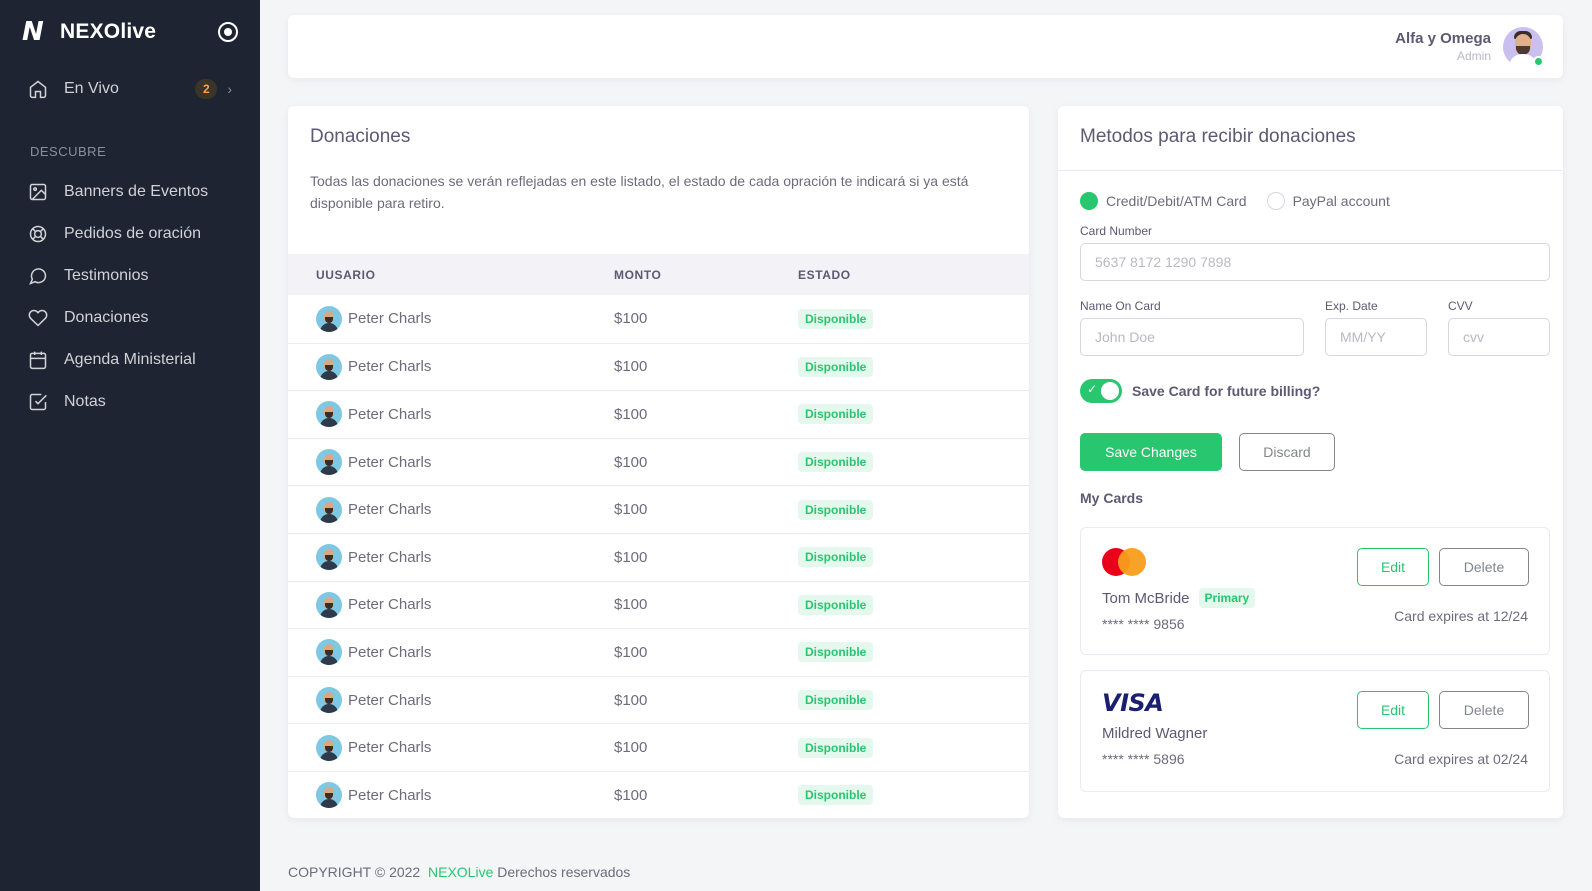  I want to click on mastercard-logo-icon, so click(1124, 562).